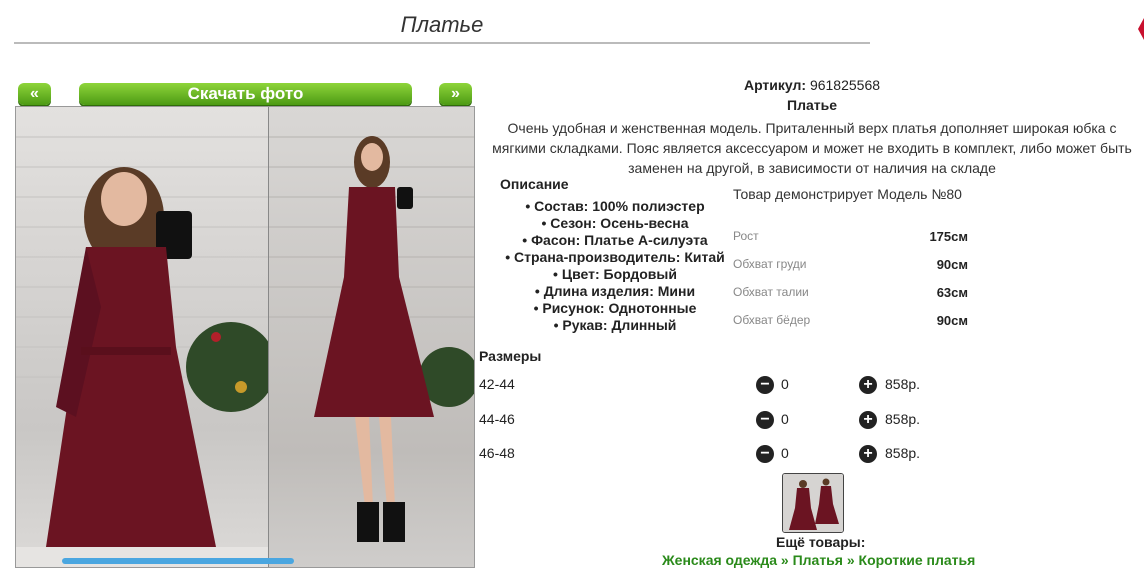 The height and width of the screenshot is (568, 1144). What do you see at coordinates (497, 384) in the screenshot?
I see `size-label: 42-44` at bounding box center [497, 384].